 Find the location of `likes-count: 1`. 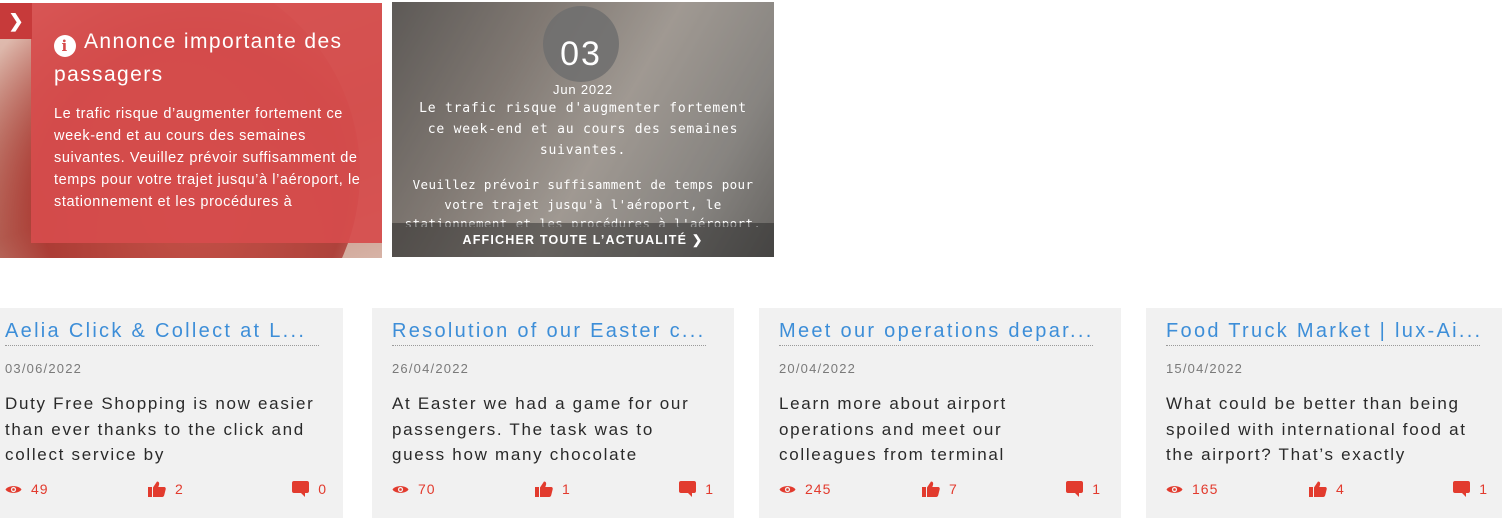

likes-count: 1 is located at coordinates (566, 489).